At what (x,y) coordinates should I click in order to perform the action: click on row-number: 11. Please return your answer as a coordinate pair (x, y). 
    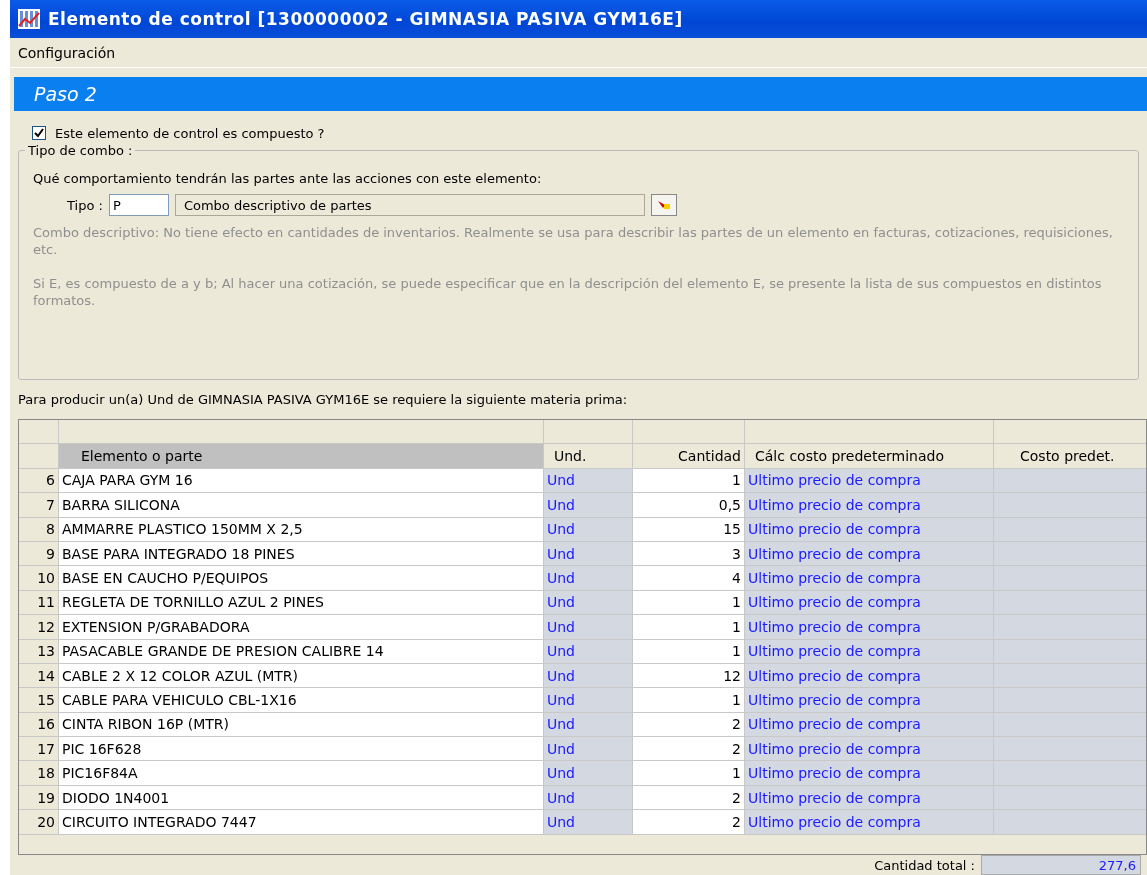
    Looking at the image, I should click on (39, 603).